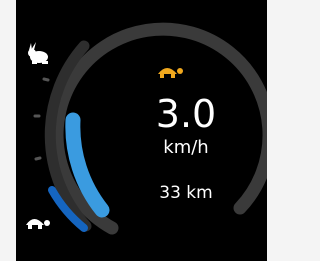 The image size is (320, 261). I want to click on speed-unit: km/h, so click(186, 147).